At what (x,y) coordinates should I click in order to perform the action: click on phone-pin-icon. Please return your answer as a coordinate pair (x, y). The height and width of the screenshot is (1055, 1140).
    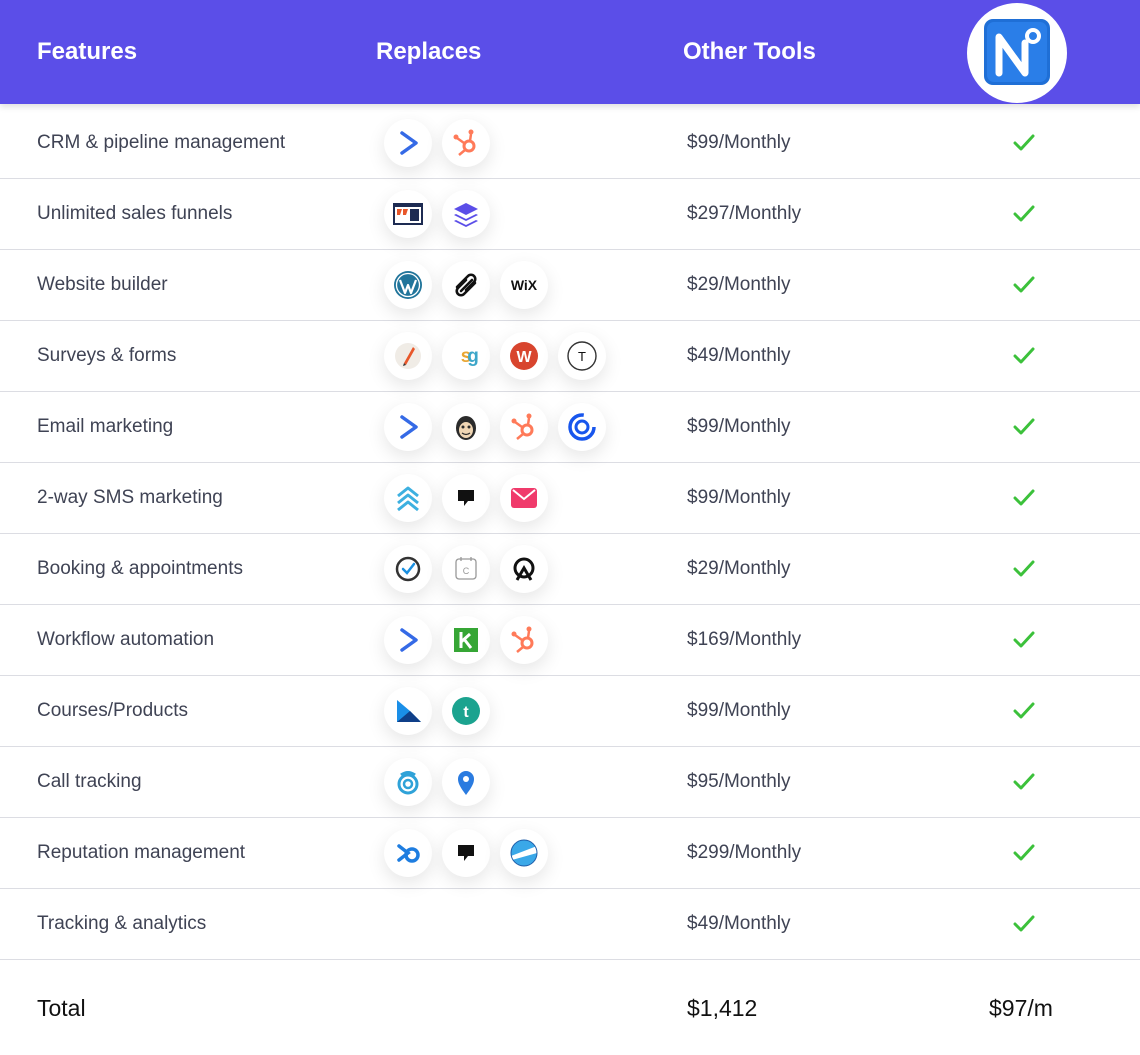
    Looking at the image, I should click on (466, 782).